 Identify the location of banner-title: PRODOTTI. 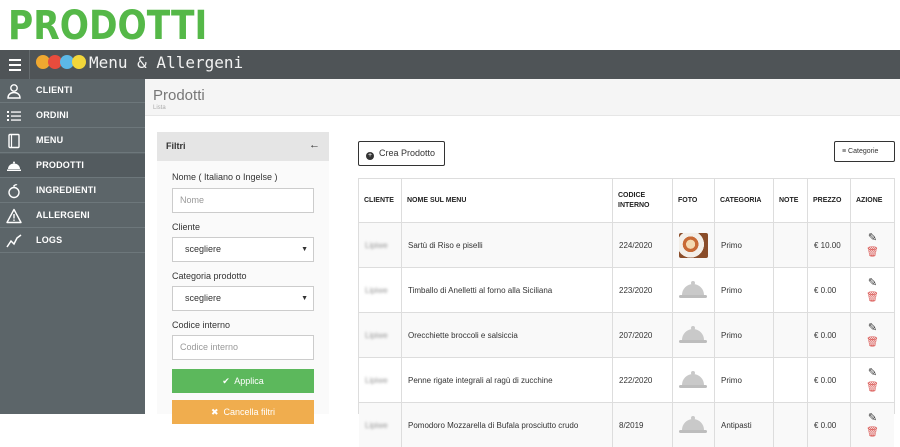
(108, 26).